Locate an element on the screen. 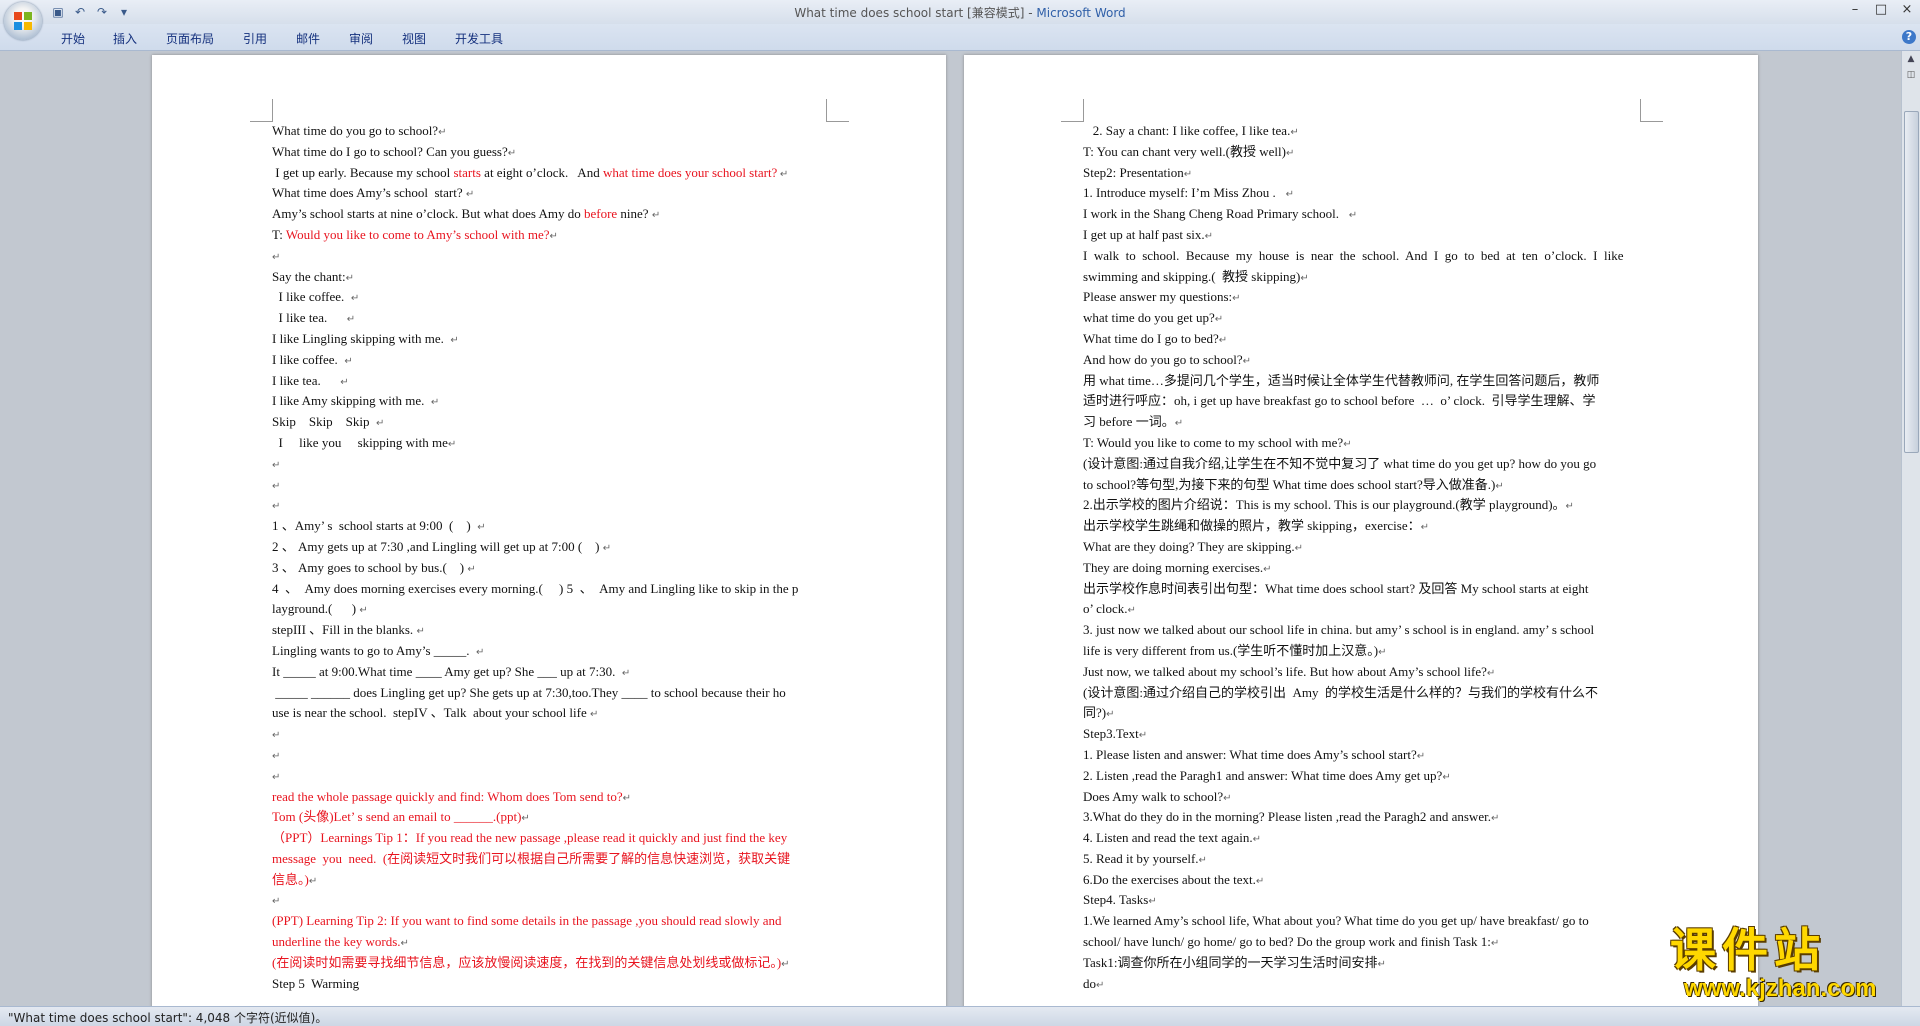 The image size is (1920, 1026). text-line: 同?)↵ is located at coordinates (1361, 713).